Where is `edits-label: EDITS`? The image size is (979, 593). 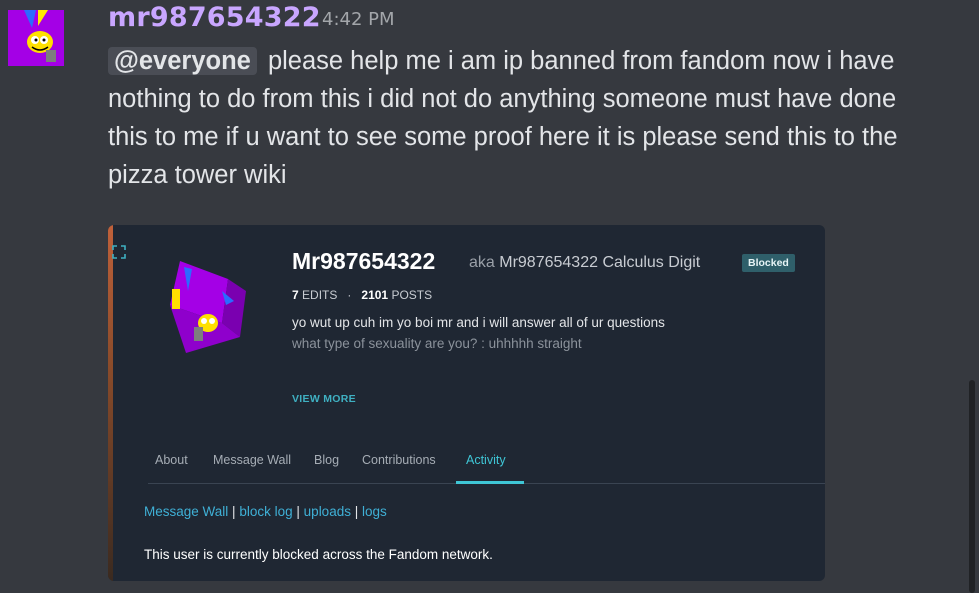
edits-label: EDITS is located at coordinates (320, 295).